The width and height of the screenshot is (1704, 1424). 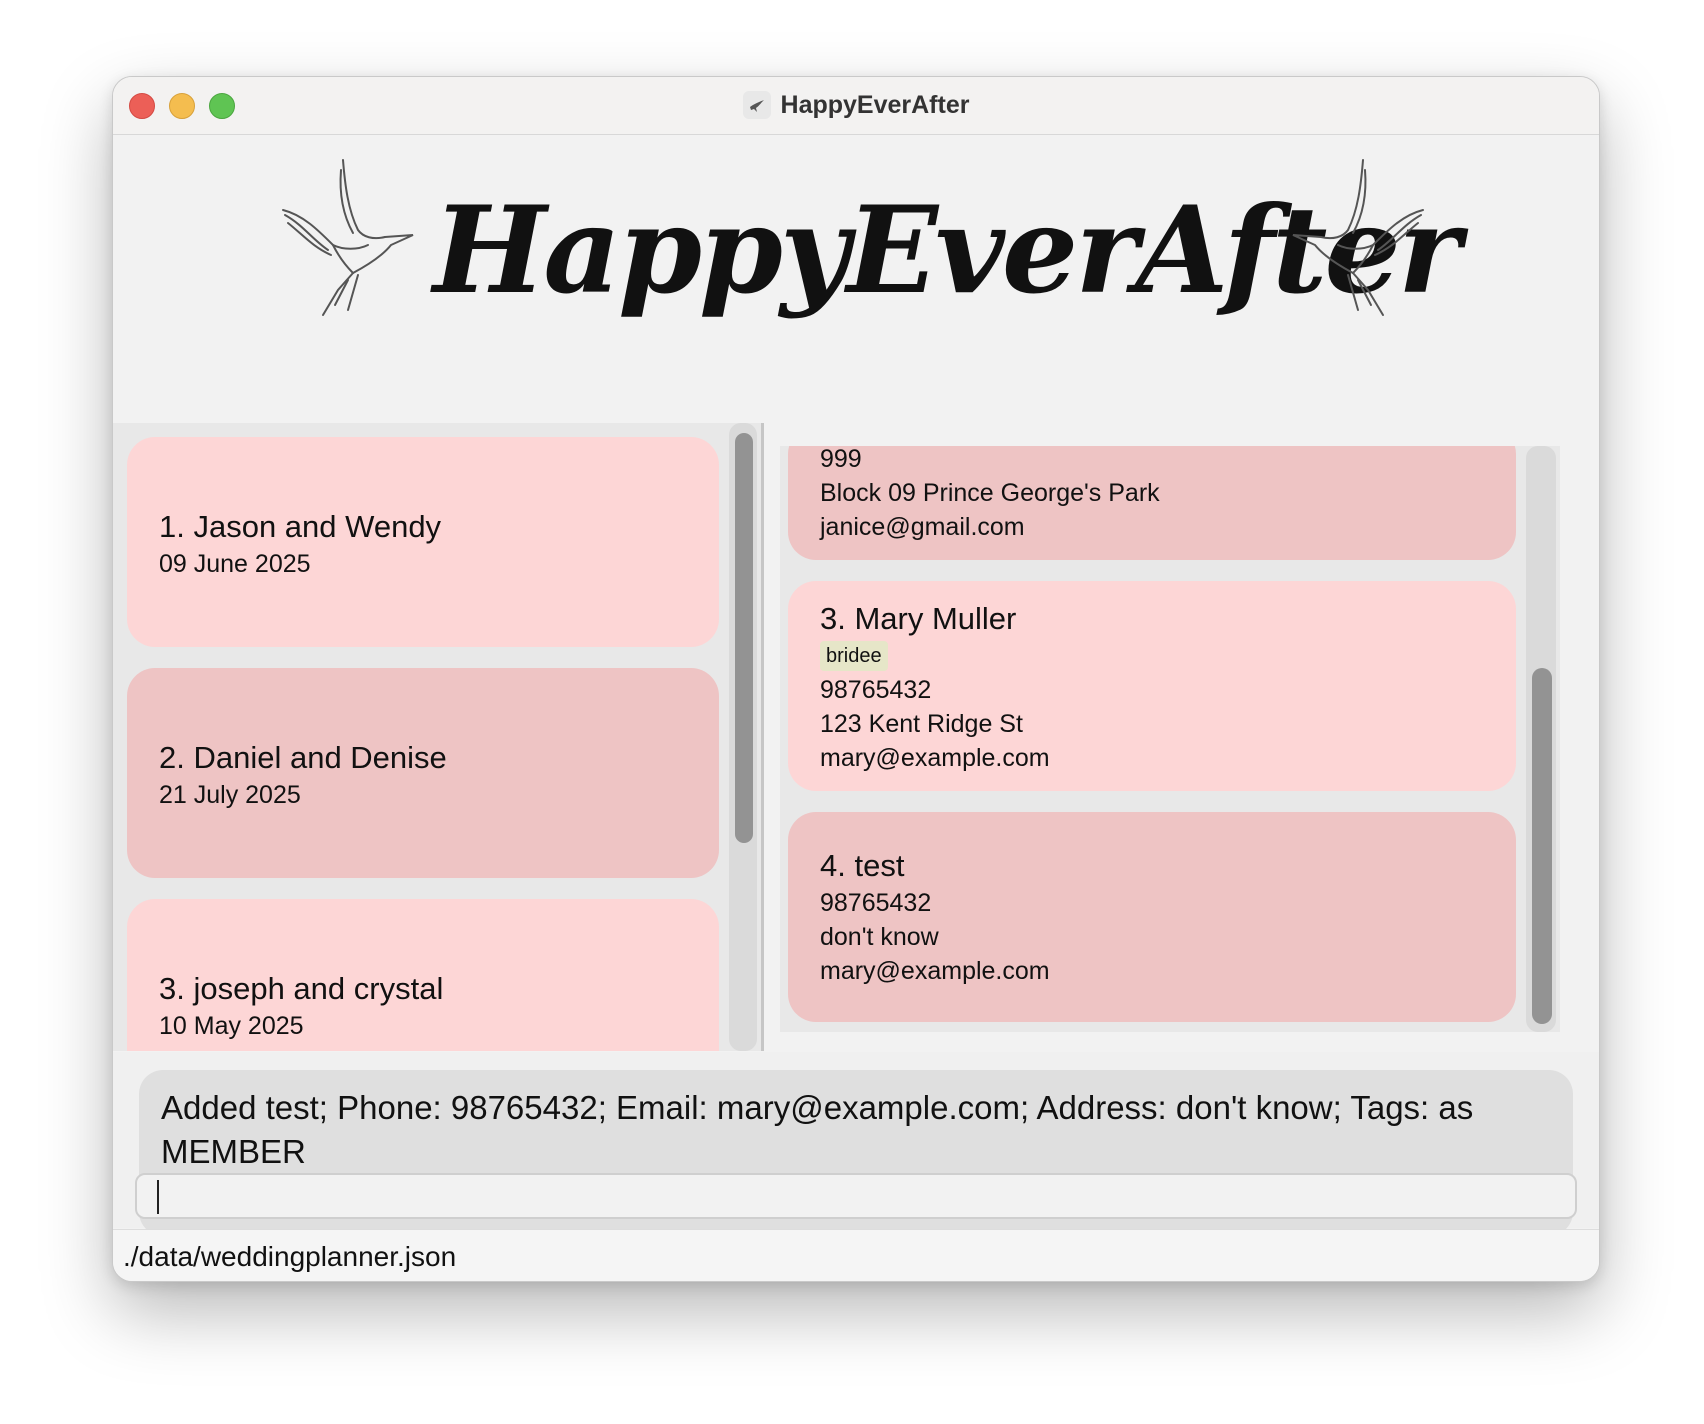 I want to click on person-email: janice@gmail.com, so click(x=922, y=527).